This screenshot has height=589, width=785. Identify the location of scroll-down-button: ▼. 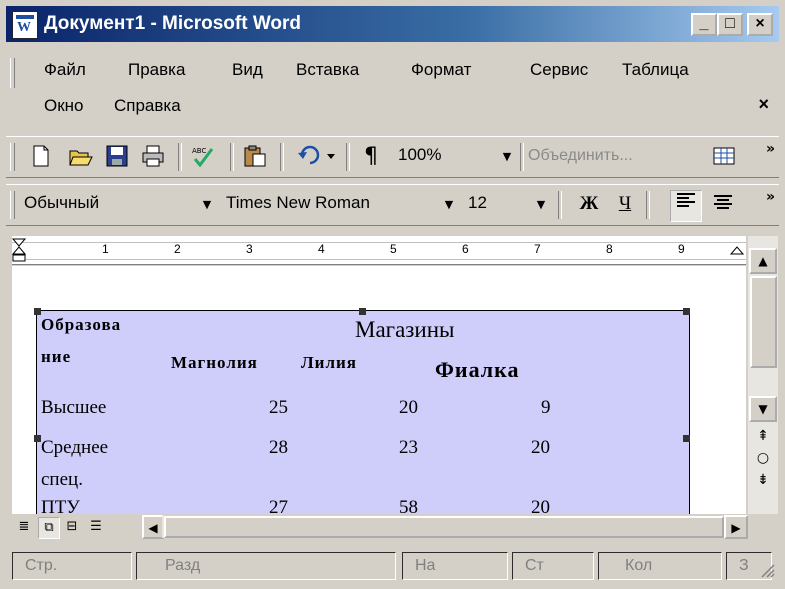
(763, 409).